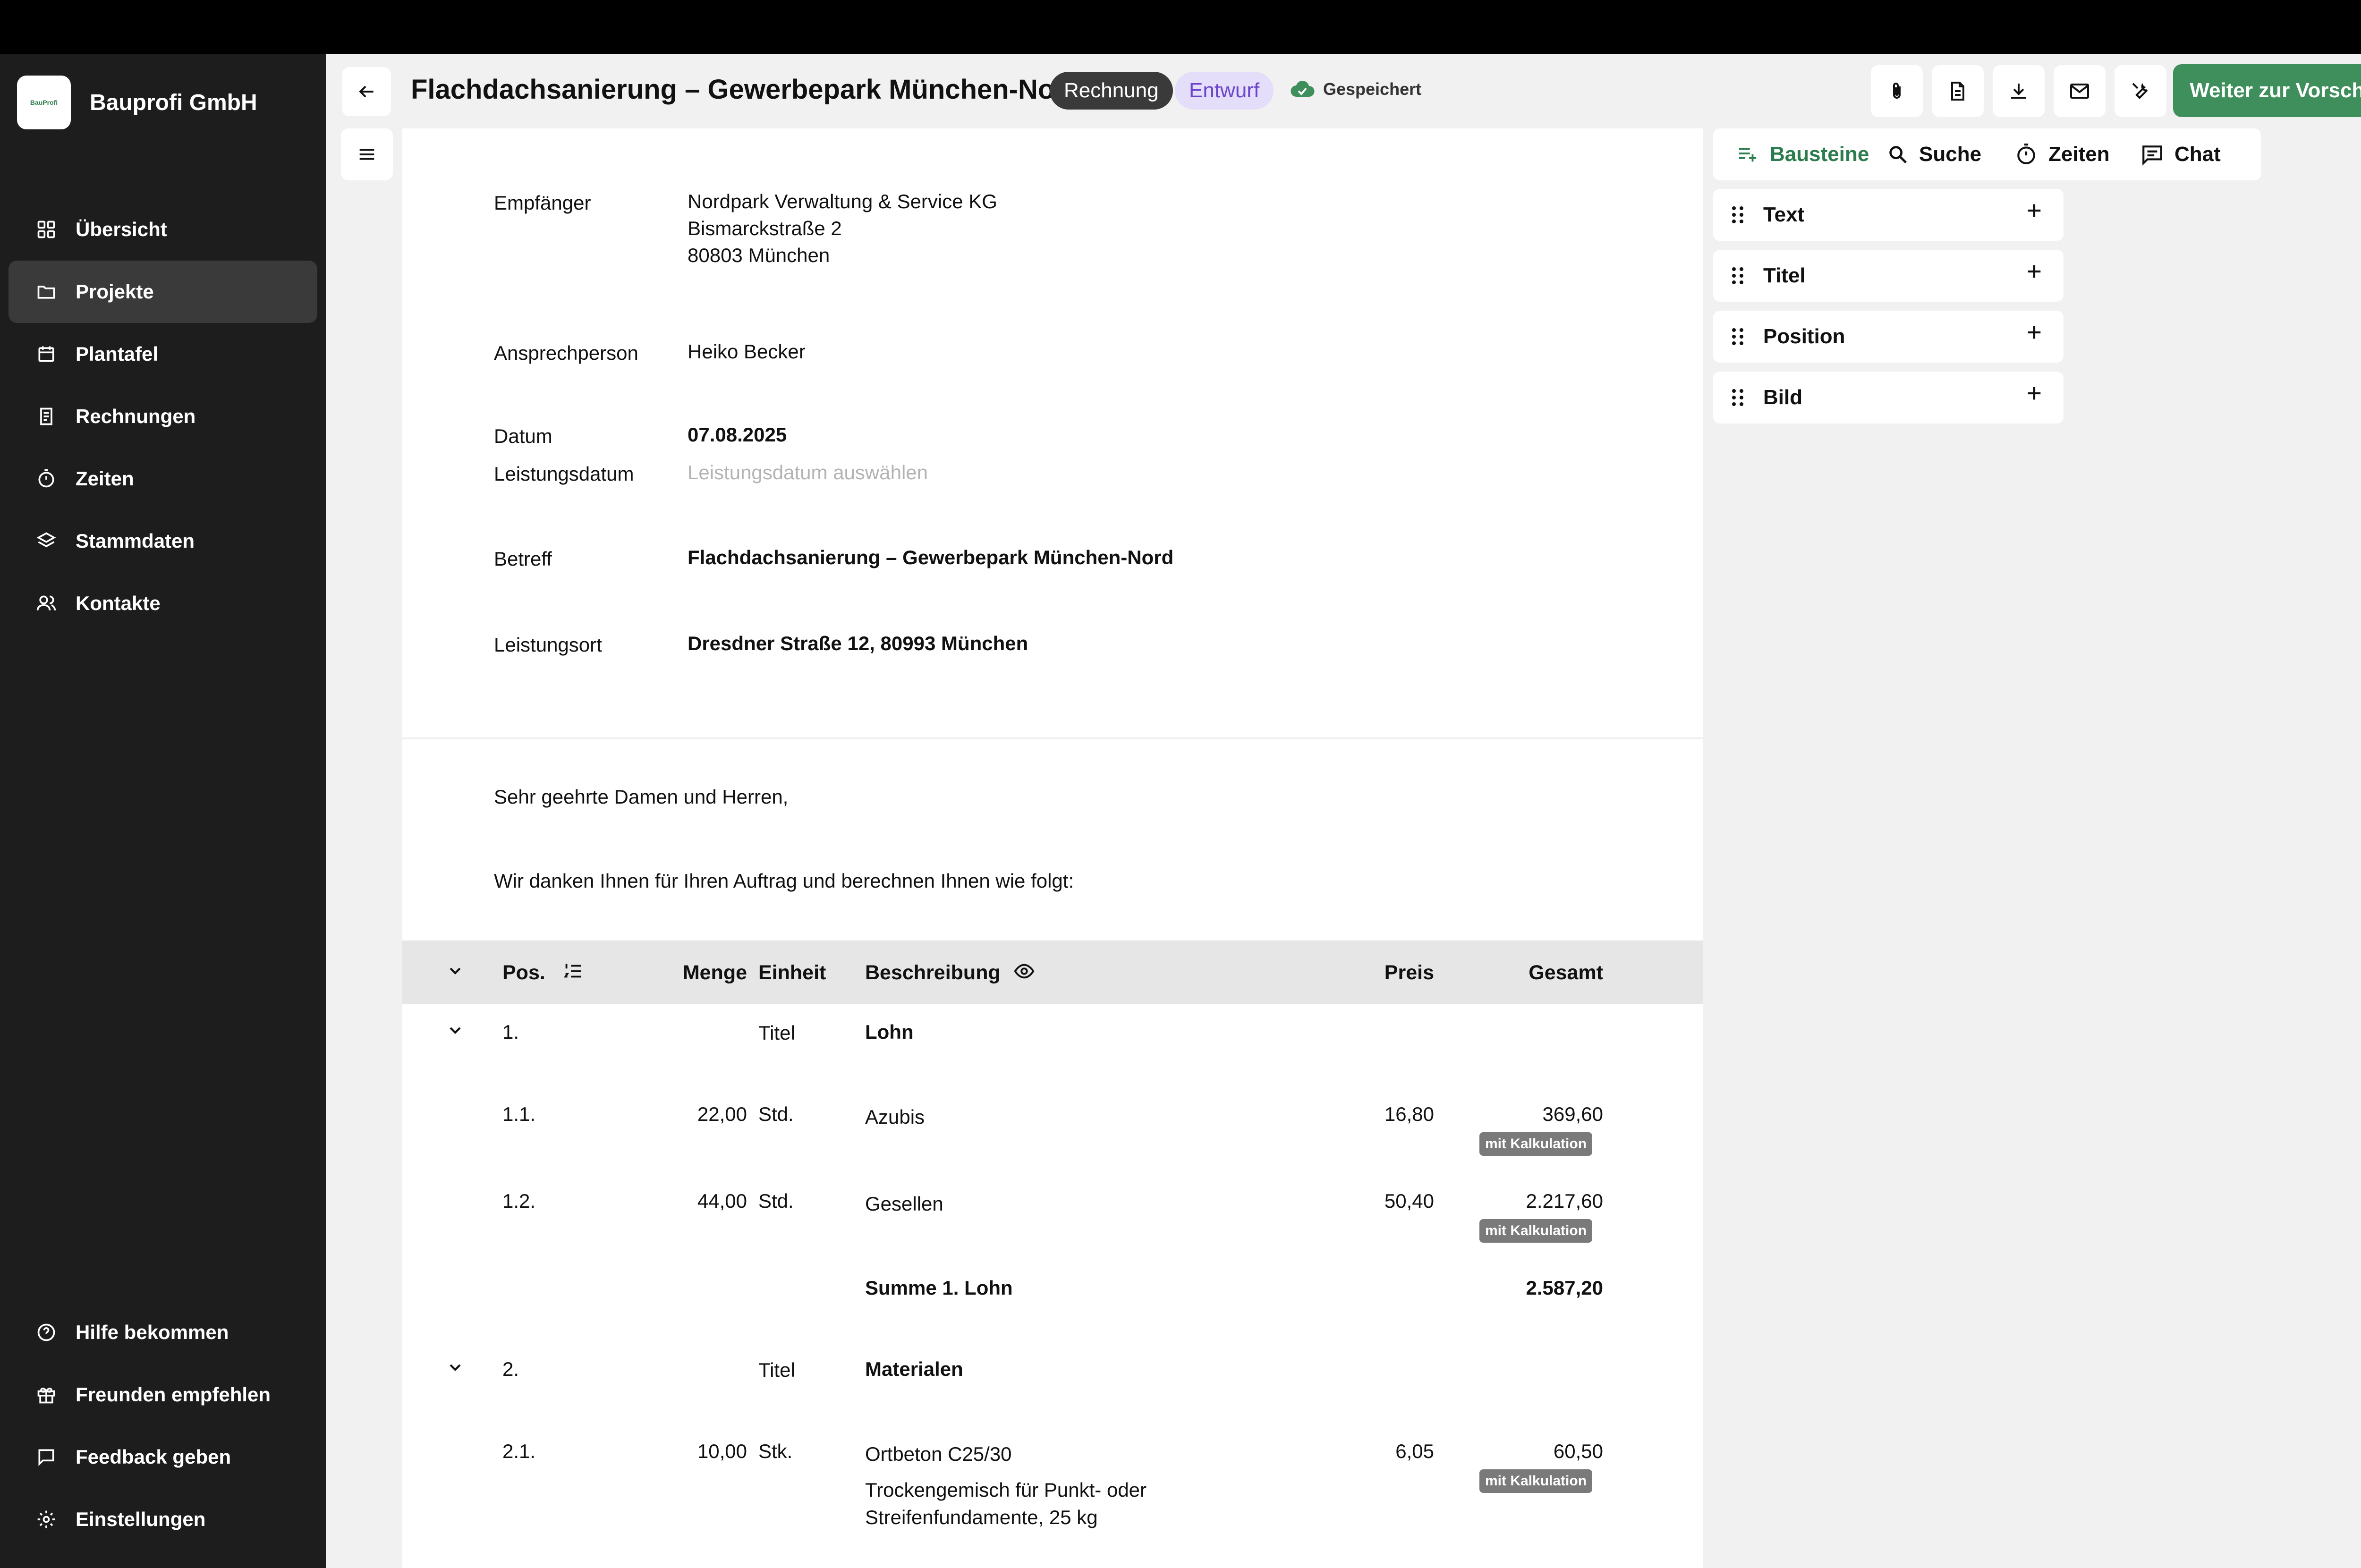 The height and width of the screenshot is (1568, 2361). I want to click on tab-bausteine: Bausteine, so click(1802, 154).